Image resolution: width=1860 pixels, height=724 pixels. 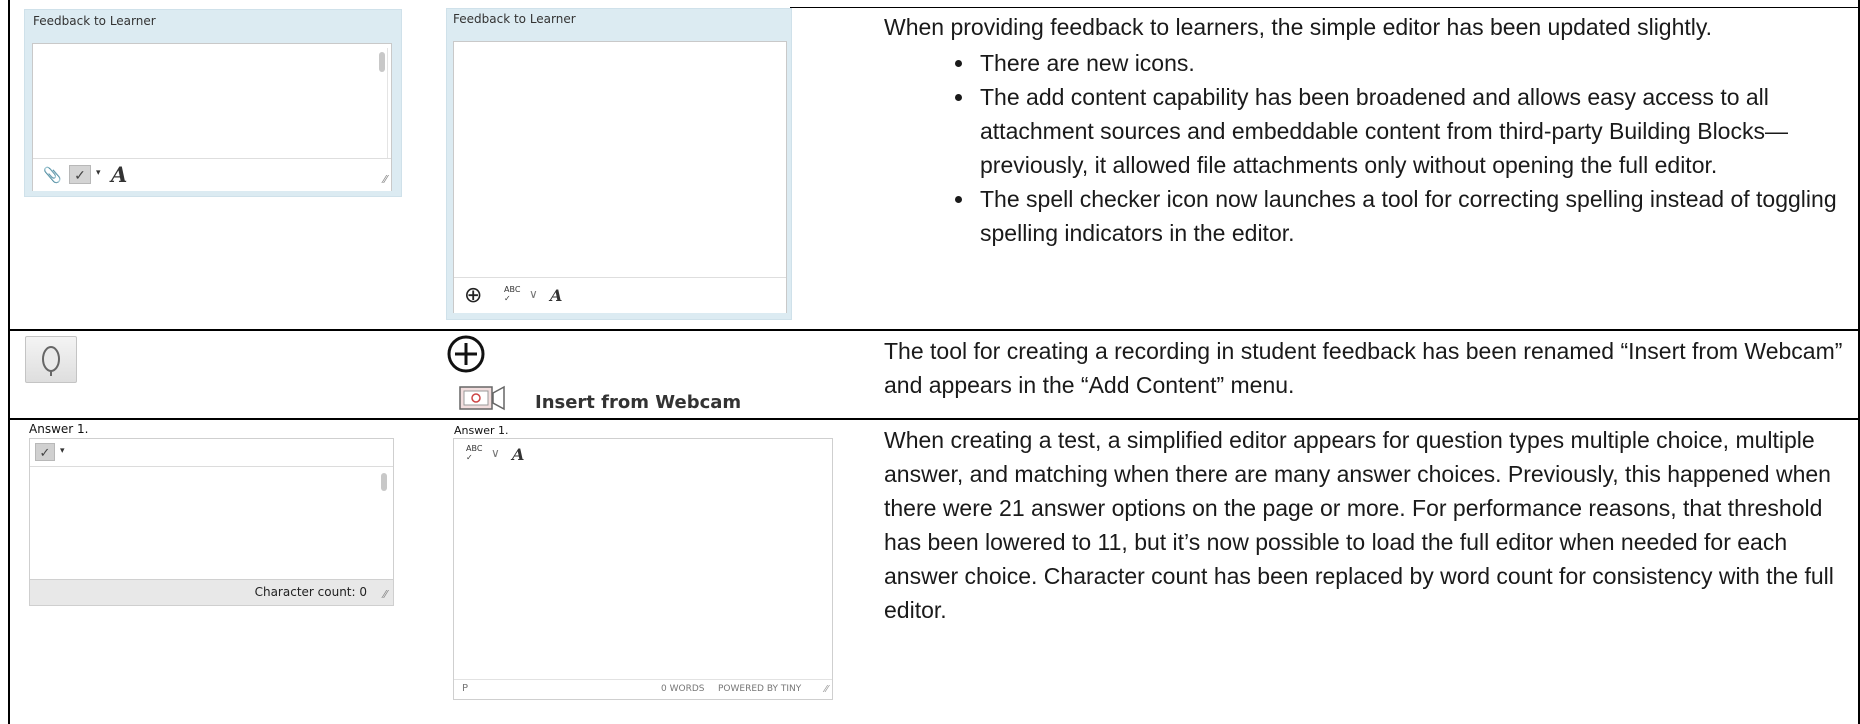 I want to click on old-feedback-toolbar: 📎 ✓ ▾ A ⁄⁄, so click(x=212, y=174).